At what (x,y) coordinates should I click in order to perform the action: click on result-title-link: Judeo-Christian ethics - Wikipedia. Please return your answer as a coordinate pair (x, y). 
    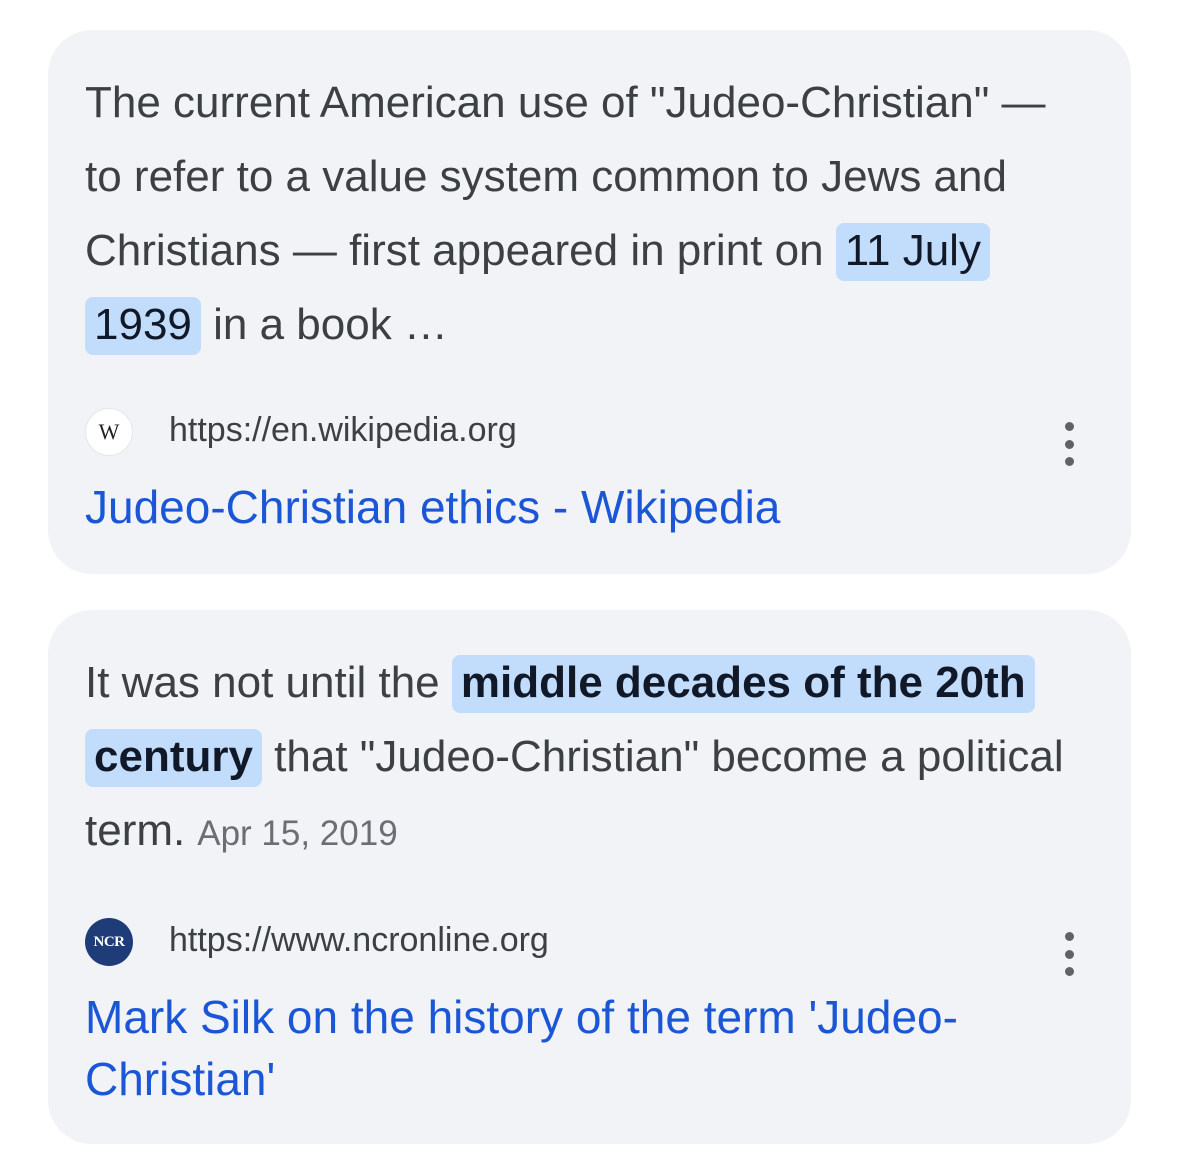
    Looking at the image, I should click on (578, 507).